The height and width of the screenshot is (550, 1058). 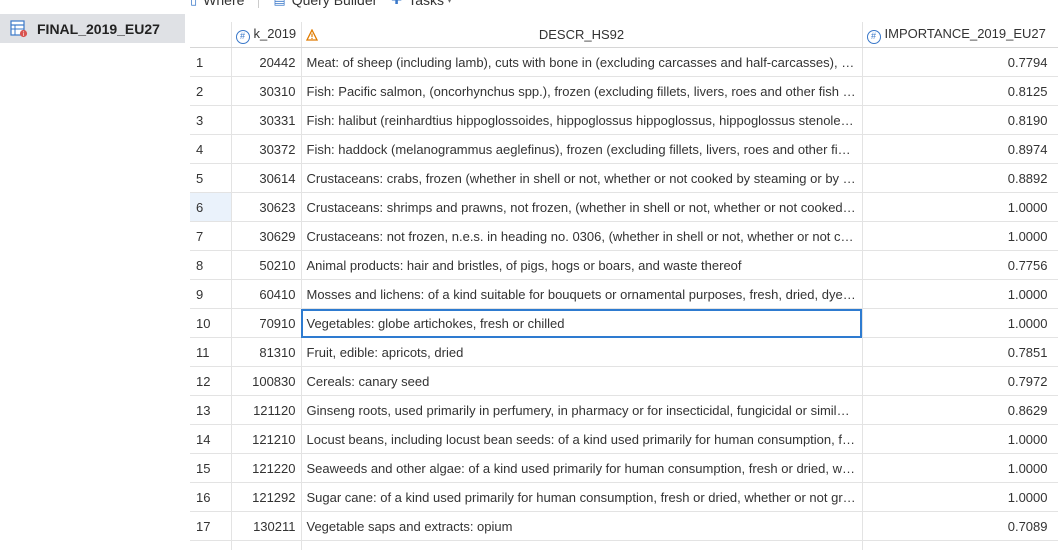 What do you see at coordinates (266, 149) in the screenshot?
I see `k-2019-cell: 30372` at bounding box center [266, 149].